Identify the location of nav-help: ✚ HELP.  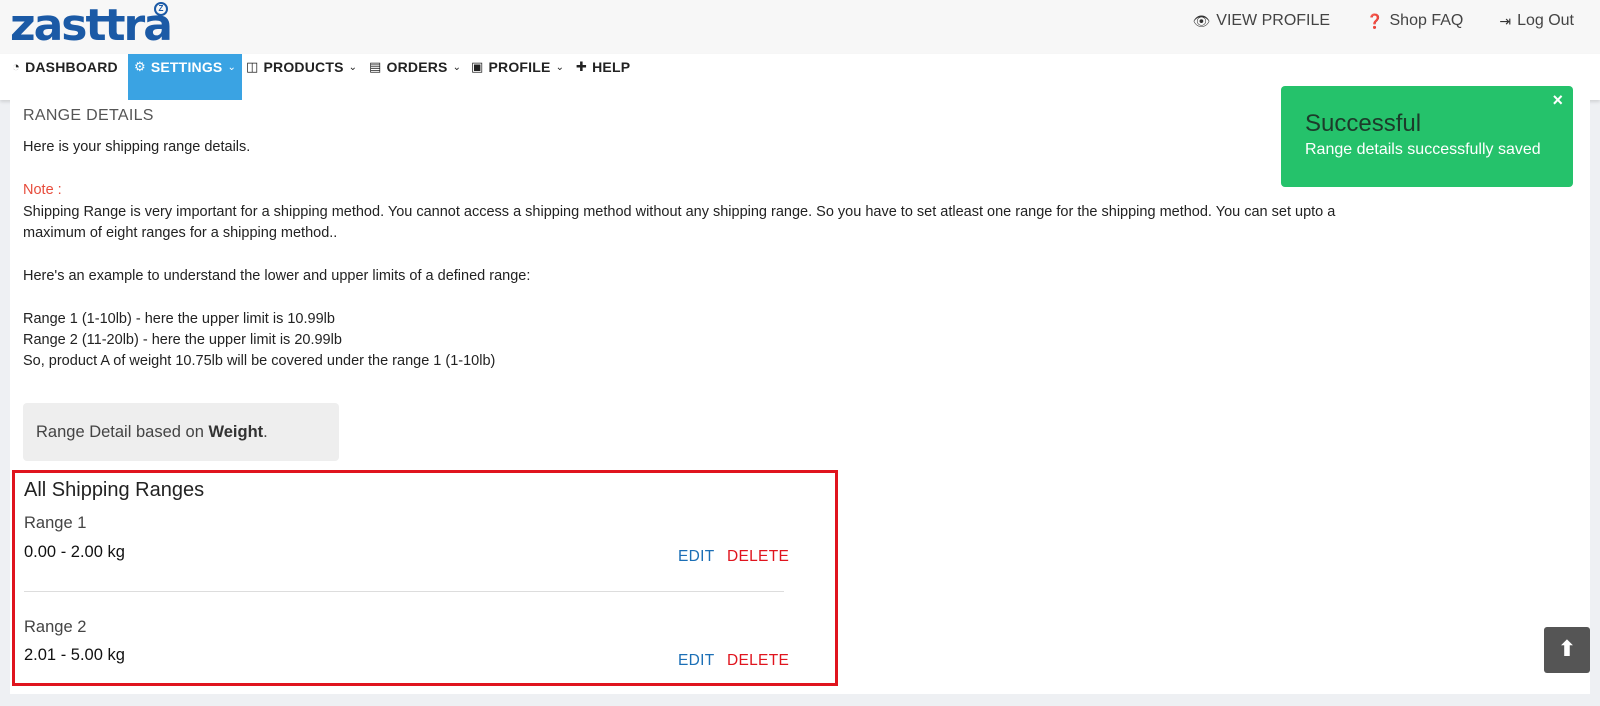
(603, 77).